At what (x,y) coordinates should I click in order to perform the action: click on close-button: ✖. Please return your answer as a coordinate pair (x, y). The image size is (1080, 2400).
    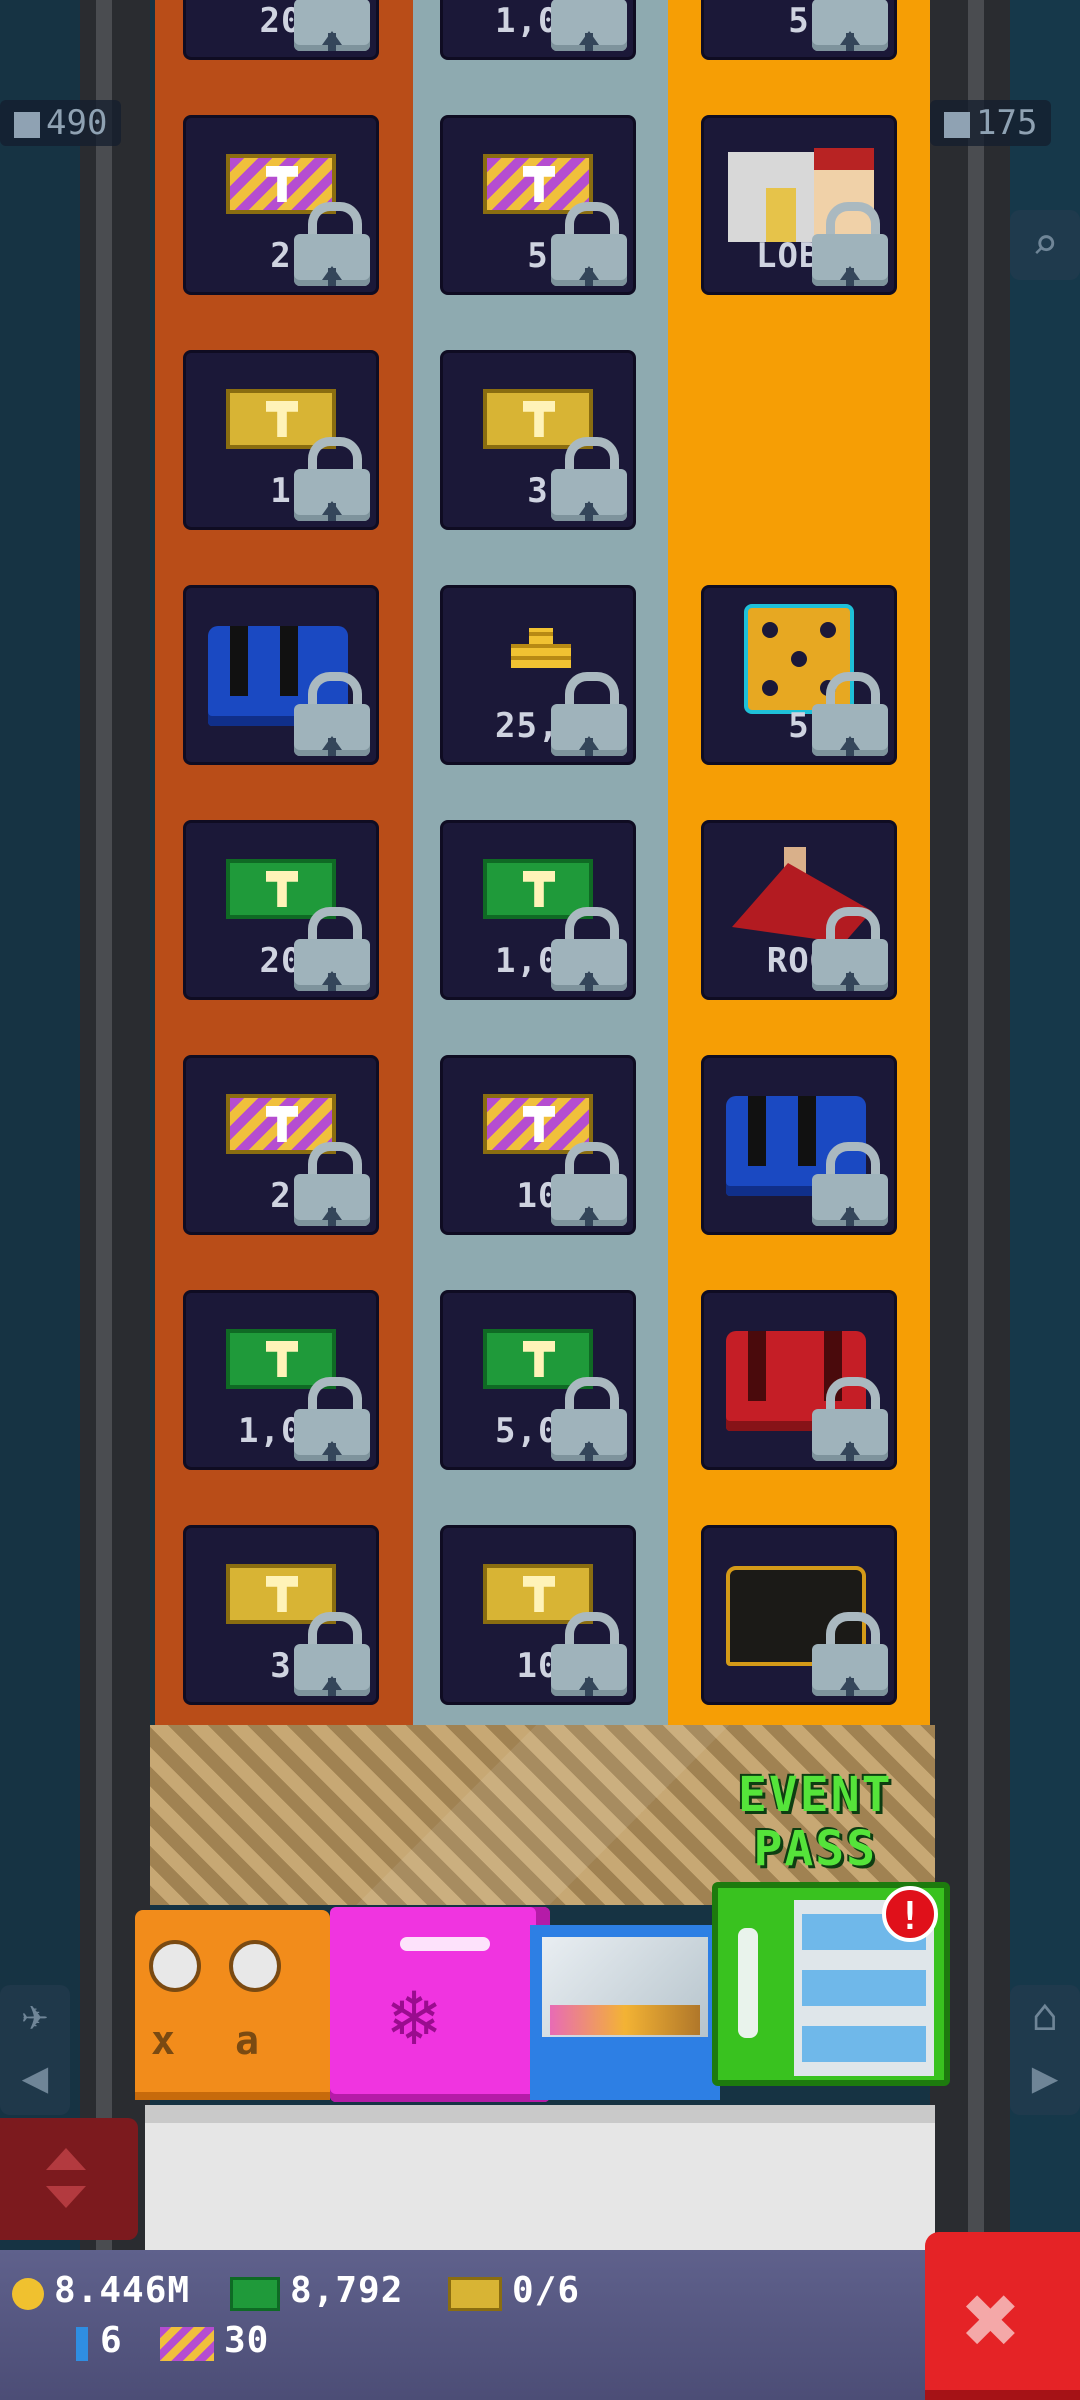
    Looking at the image, I should click on (1002, 2316).